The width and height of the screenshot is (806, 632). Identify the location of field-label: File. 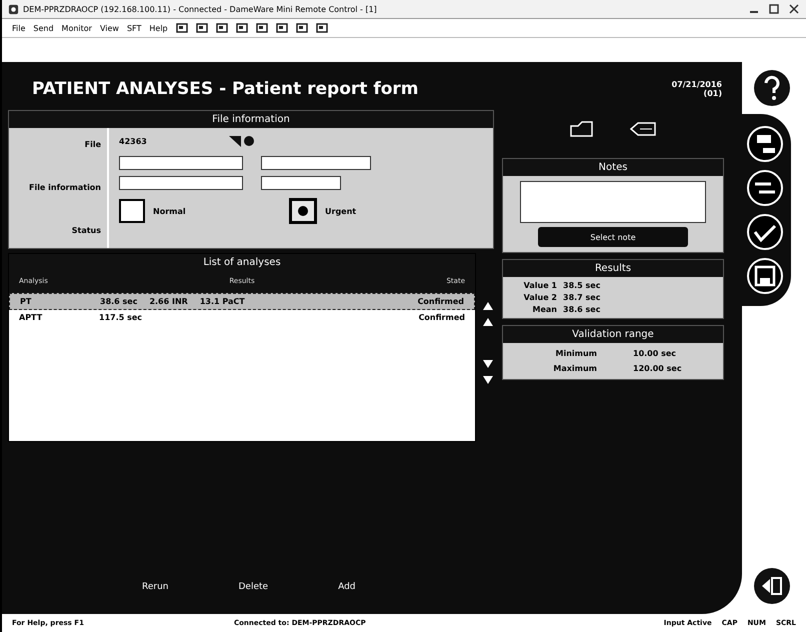
(92, 145).